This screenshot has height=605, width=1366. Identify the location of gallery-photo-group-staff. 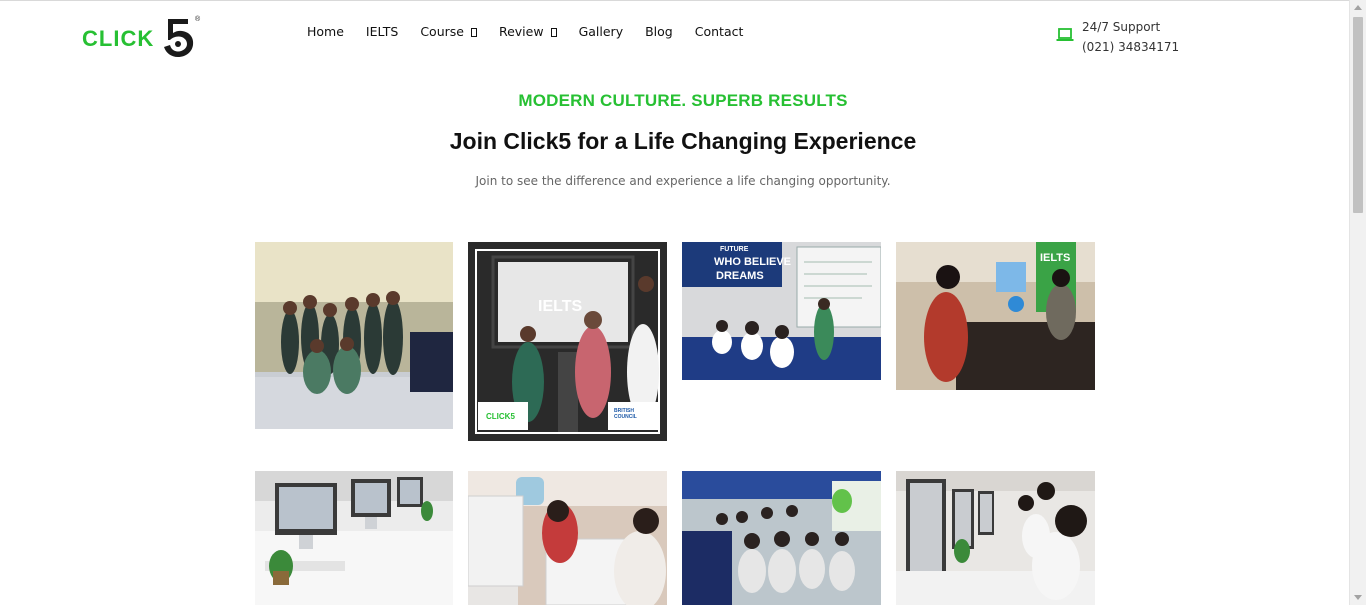
(354, 335).